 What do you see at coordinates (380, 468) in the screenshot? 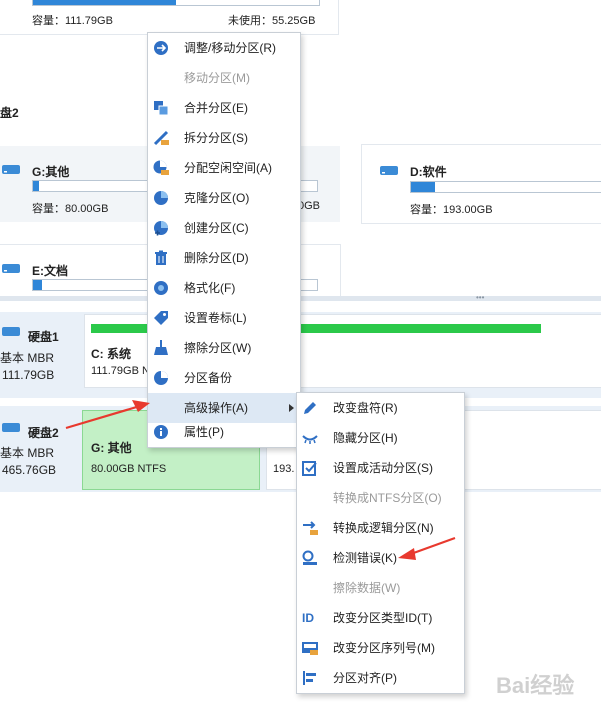
I see `submenu-item-set-active: 设置成活动分区(S)` at bounding box center [380, 468].